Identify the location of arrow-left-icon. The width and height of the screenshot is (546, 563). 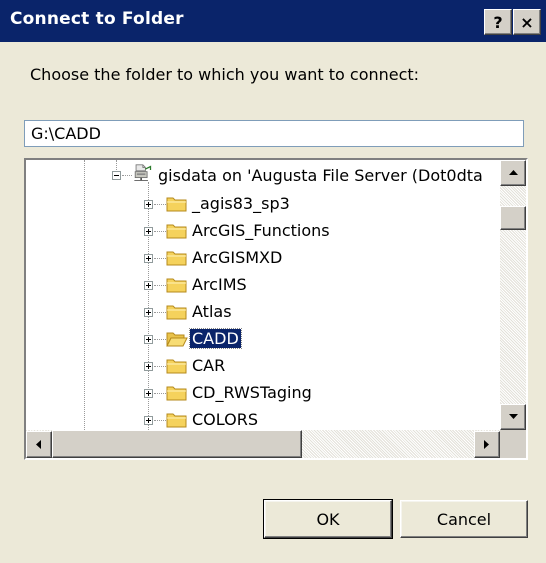
(38, 444).